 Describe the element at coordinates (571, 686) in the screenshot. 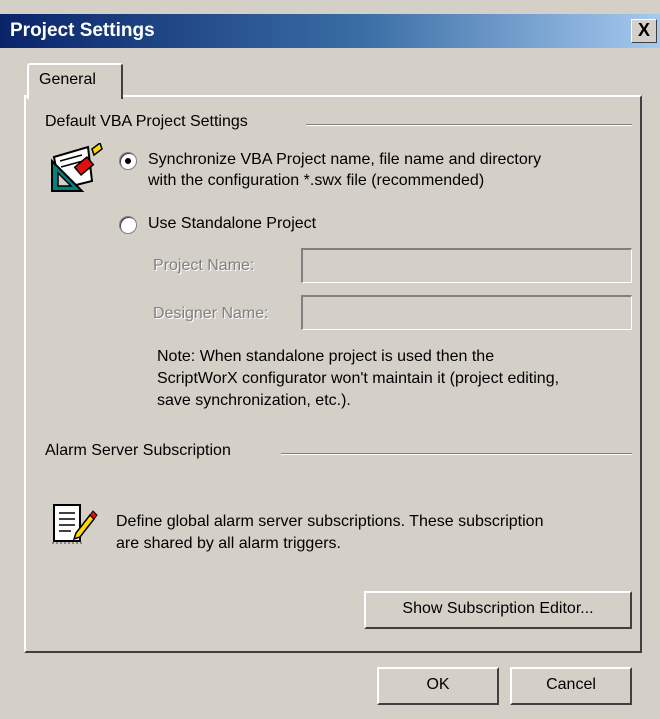

I see `cancel-button: Cancel` at that location.